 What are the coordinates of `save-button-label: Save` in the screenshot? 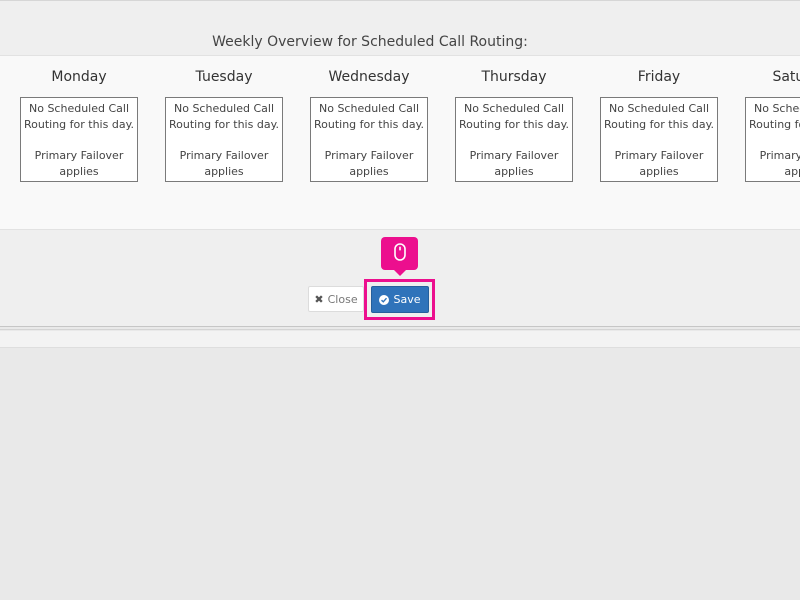 It's located at (407, 299).